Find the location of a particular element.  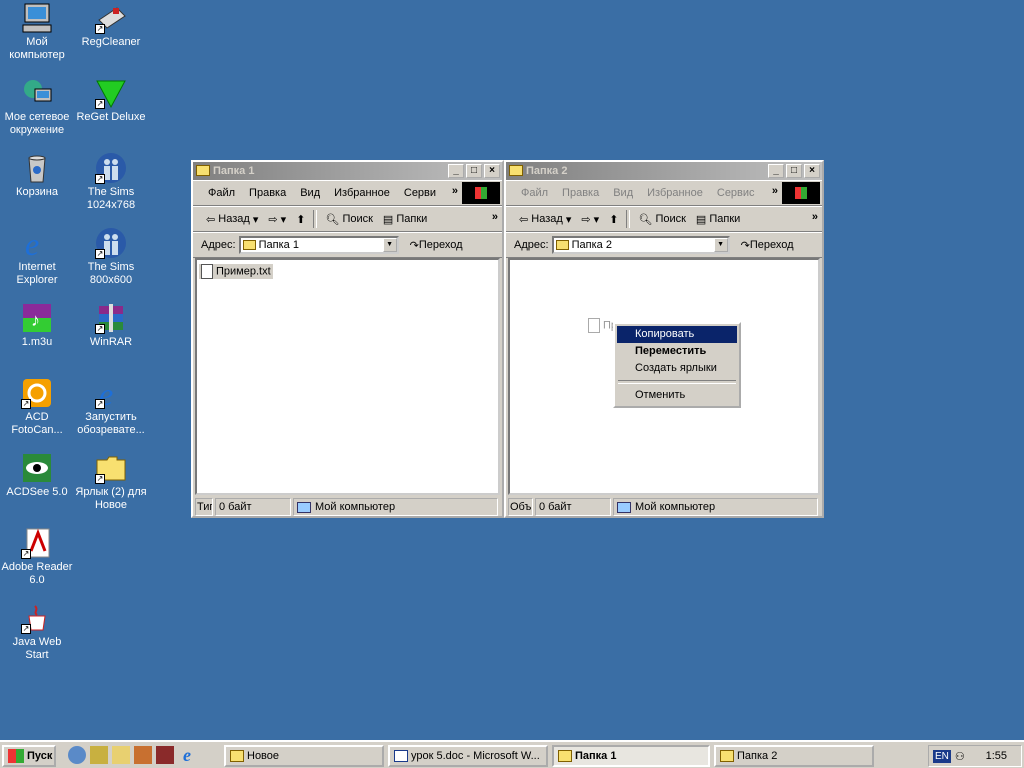

menu-tools: Серви is located at coordinates (420, 193).